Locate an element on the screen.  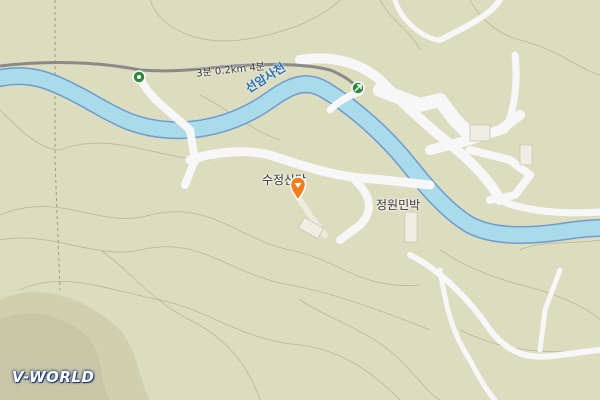
green-start-node-icon is located at coordinates (139, 77).